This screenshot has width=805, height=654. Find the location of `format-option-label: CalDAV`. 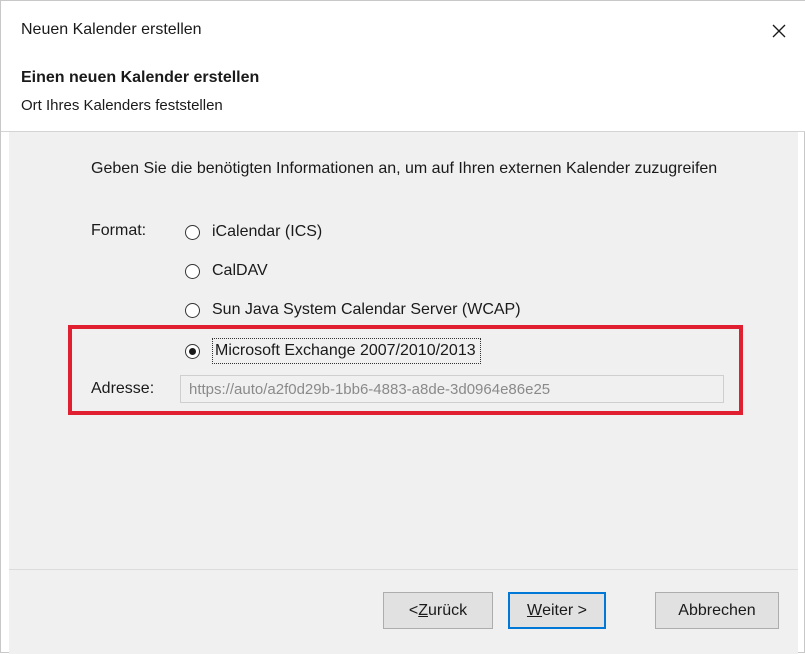

format-option-label: CalDAV is located at coordinates (240, 270).